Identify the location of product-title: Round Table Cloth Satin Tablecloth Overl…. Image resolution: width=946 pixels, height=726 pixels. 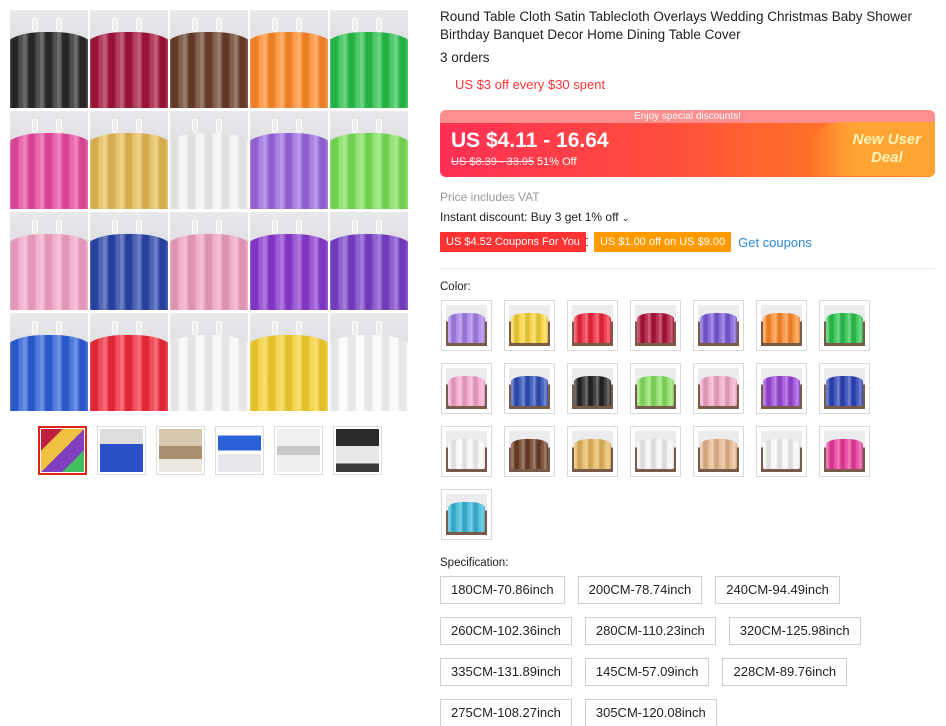
(676, 25).